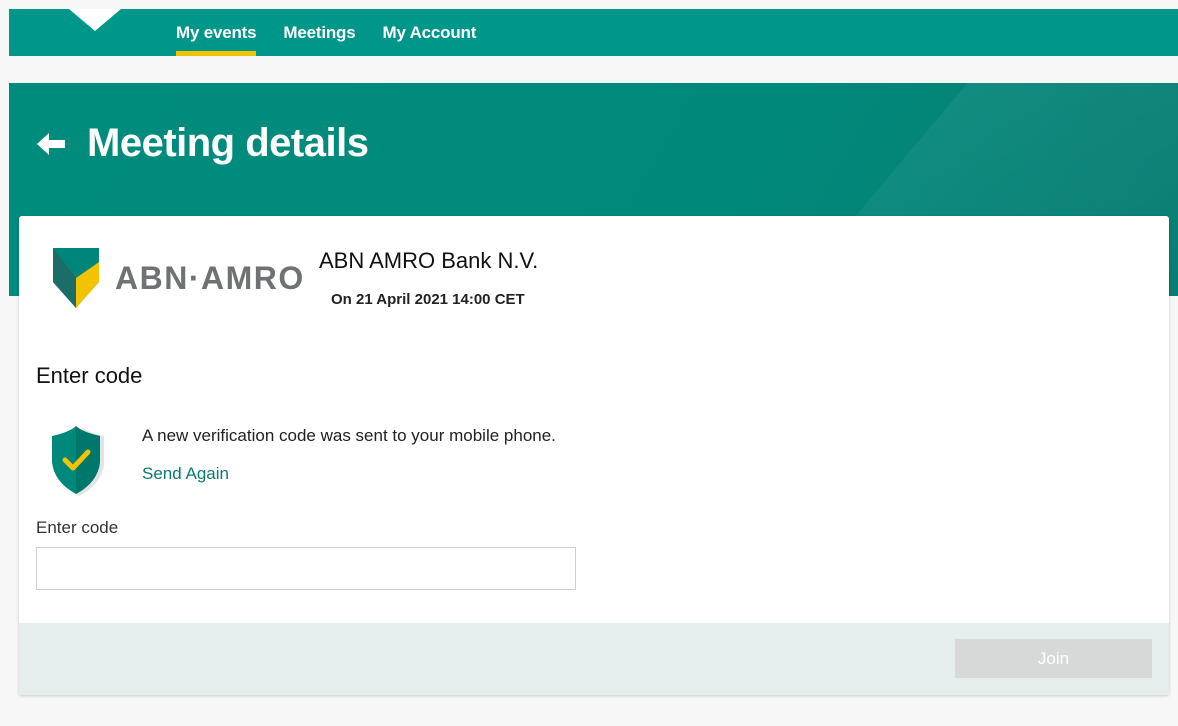 The image size is (1178, 726). What do you see at coordinates (428, 299) in the screenshot?
I see `meeting-datetime: On 21 April 2021 14:00 CET` at bounding box center [428, 299].